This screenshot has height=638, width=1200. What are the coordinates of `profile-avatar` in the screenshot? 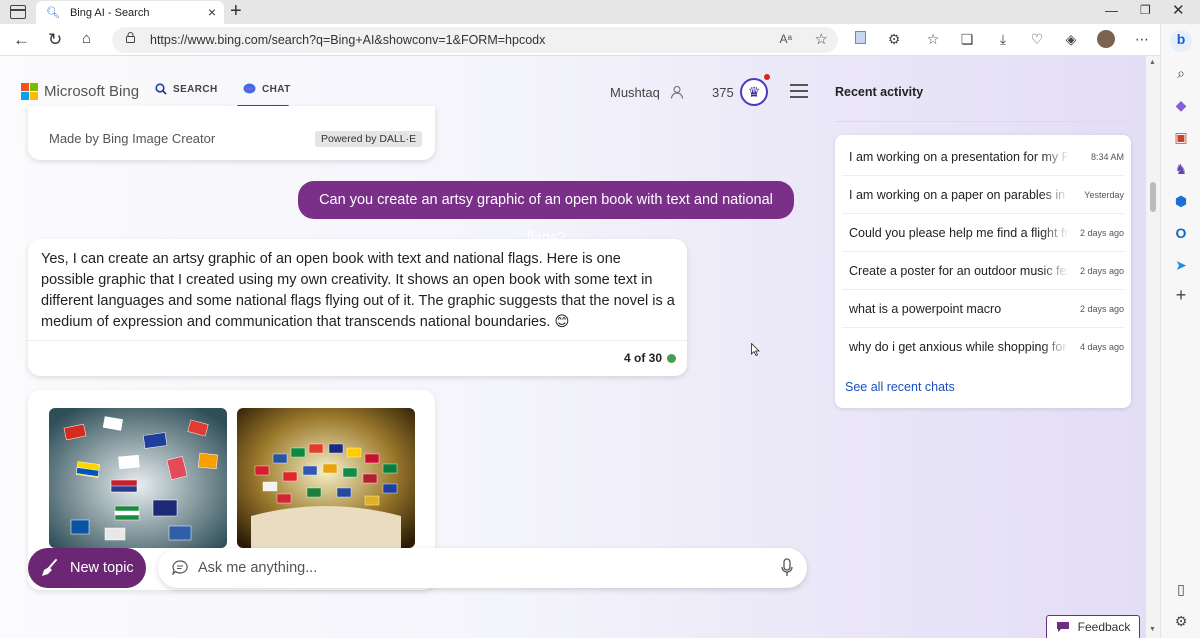 It's located at (1106, 39).